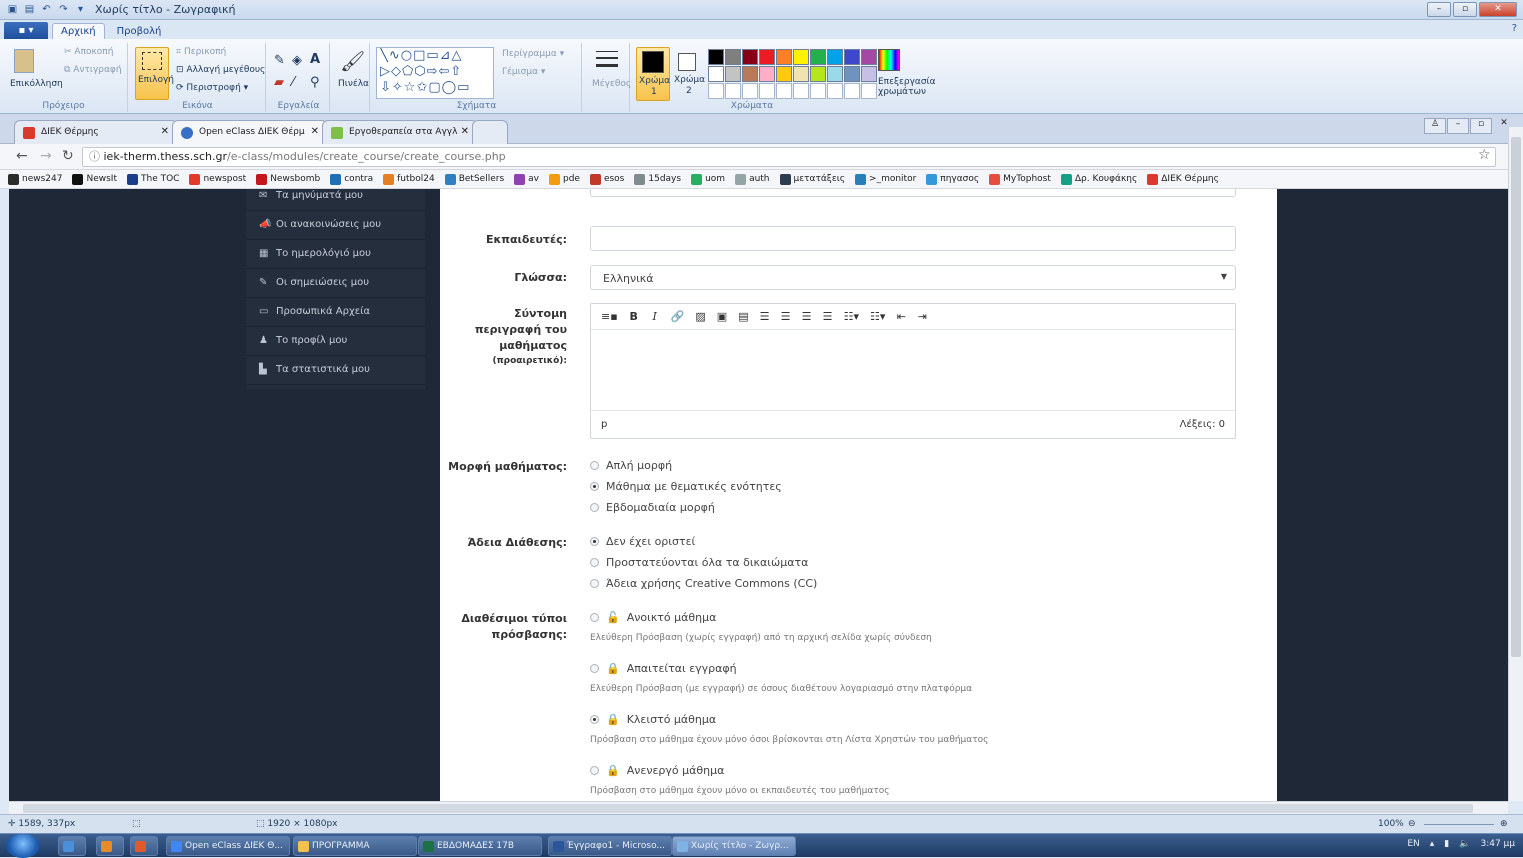 The height and width of the screenshot is (858, 1523). I want to click on align-left-icon: ☰, so click(765, 316).